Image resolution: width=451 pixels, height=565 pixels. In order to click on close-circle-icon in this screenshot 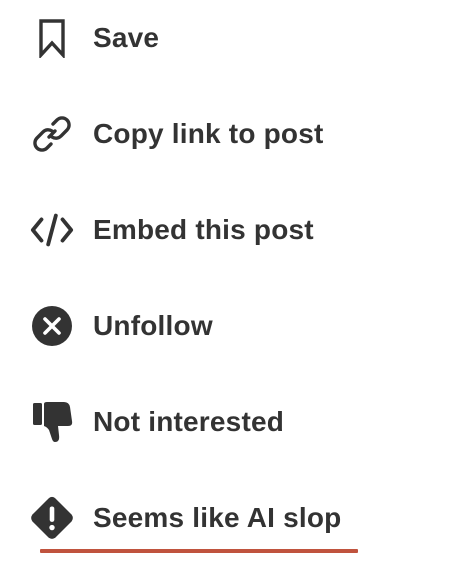, I will do `click(52, 326)`.